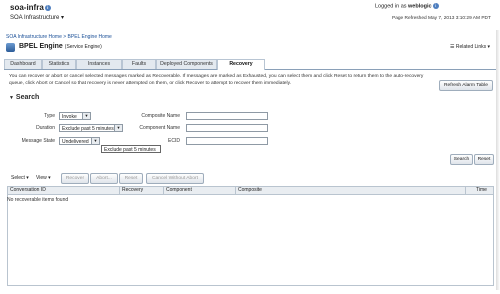 The height and width of the screenshot is (294, 500). I want to click on column-composite: Composite, so click(351, 190).